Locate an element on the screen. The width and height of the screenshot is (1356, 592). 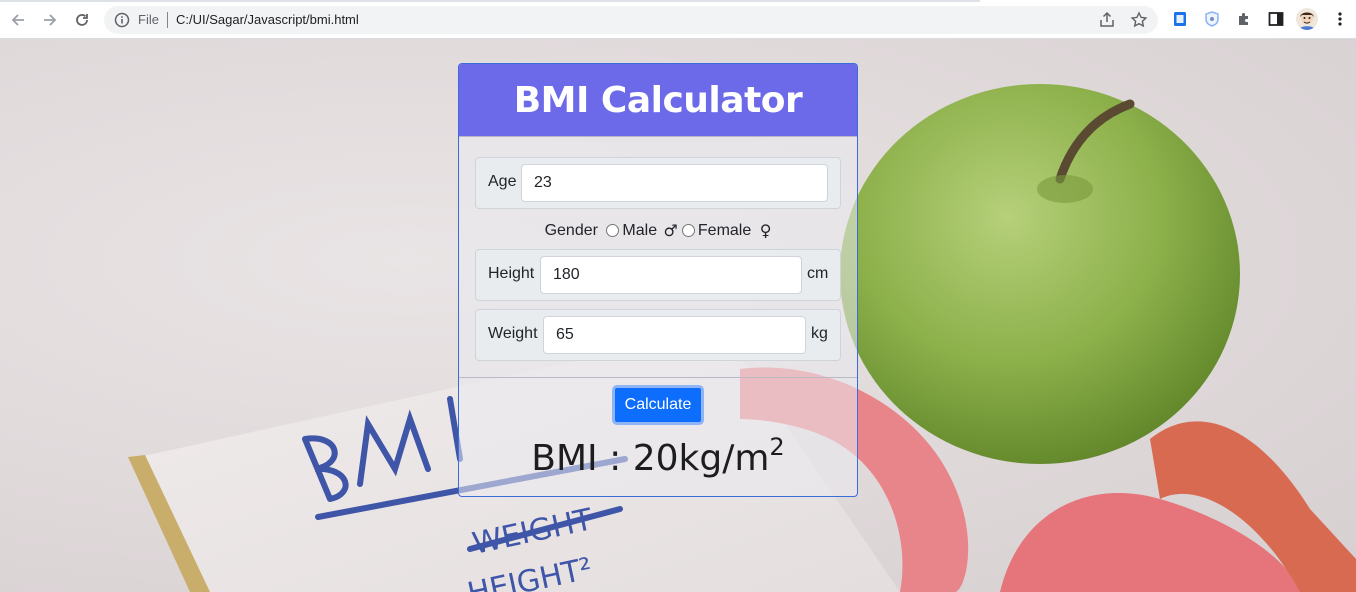
bmi-result-exponent: 2 is located at coordinates (777, 447).